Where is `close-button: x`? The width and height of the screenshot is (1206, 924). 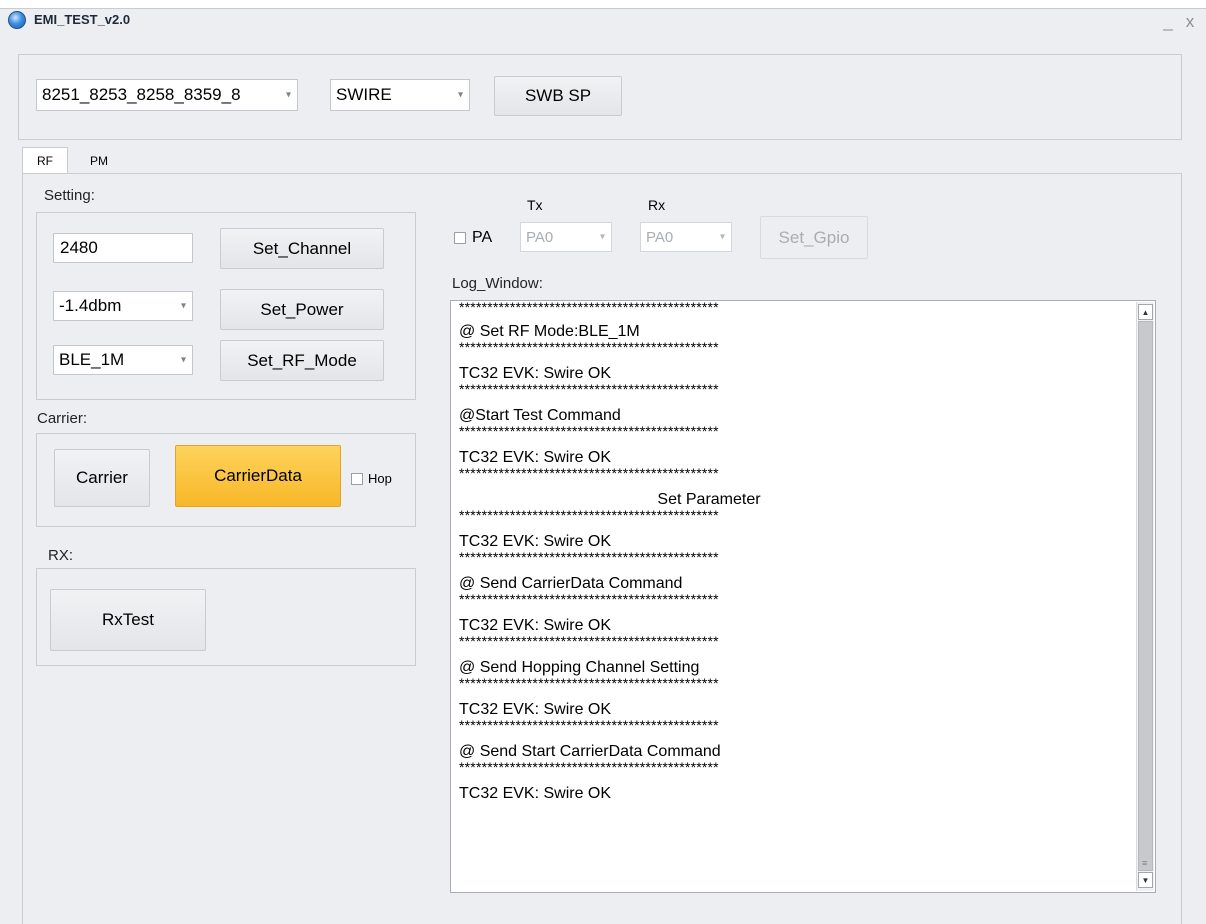 close-button: x is located at coordinates (1190, 22).